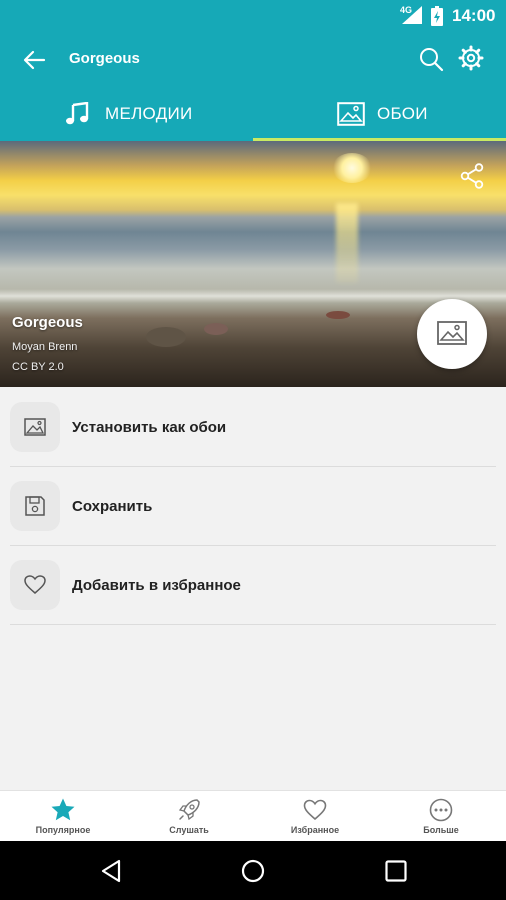  I want to click on action-set-wallpaper: Установить как обои, so click(253, 427).